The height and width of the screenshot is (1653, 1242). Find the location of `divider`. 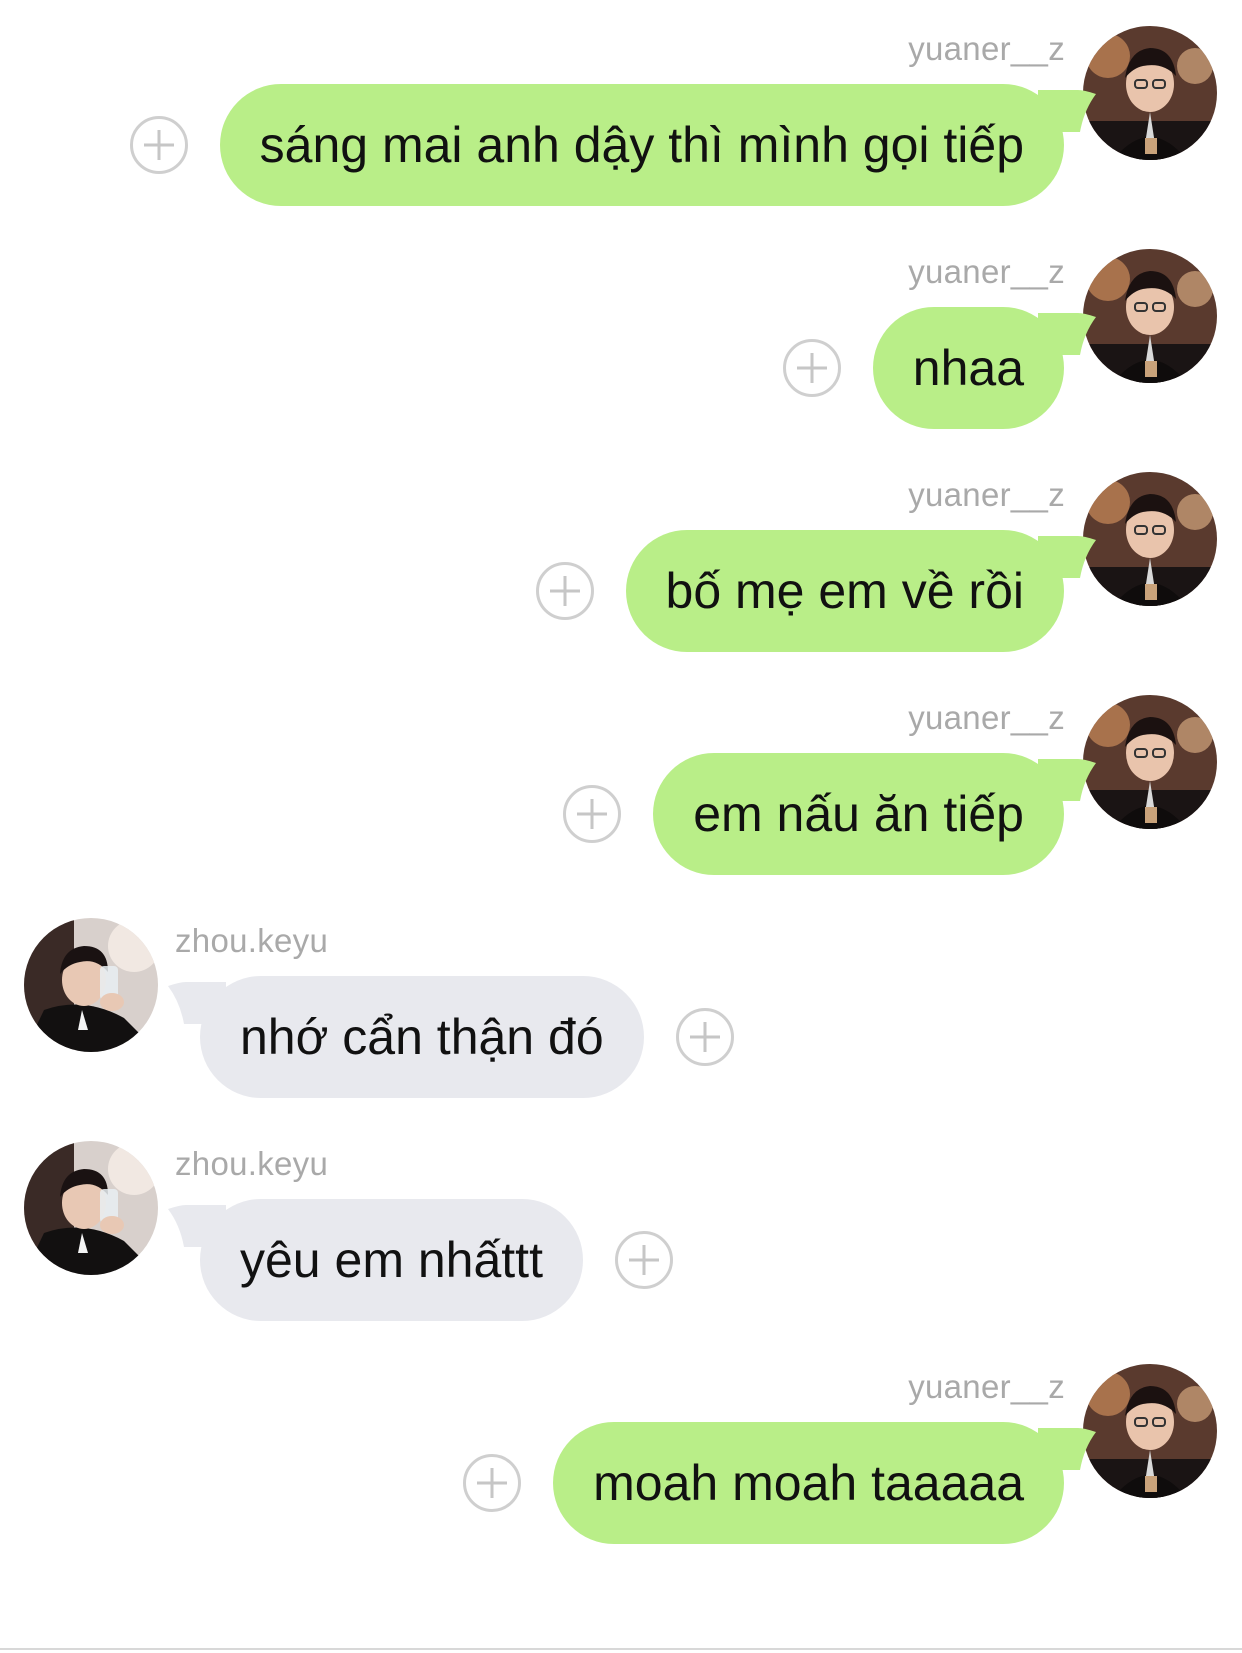

divider is located at coordinates (621, 1649).